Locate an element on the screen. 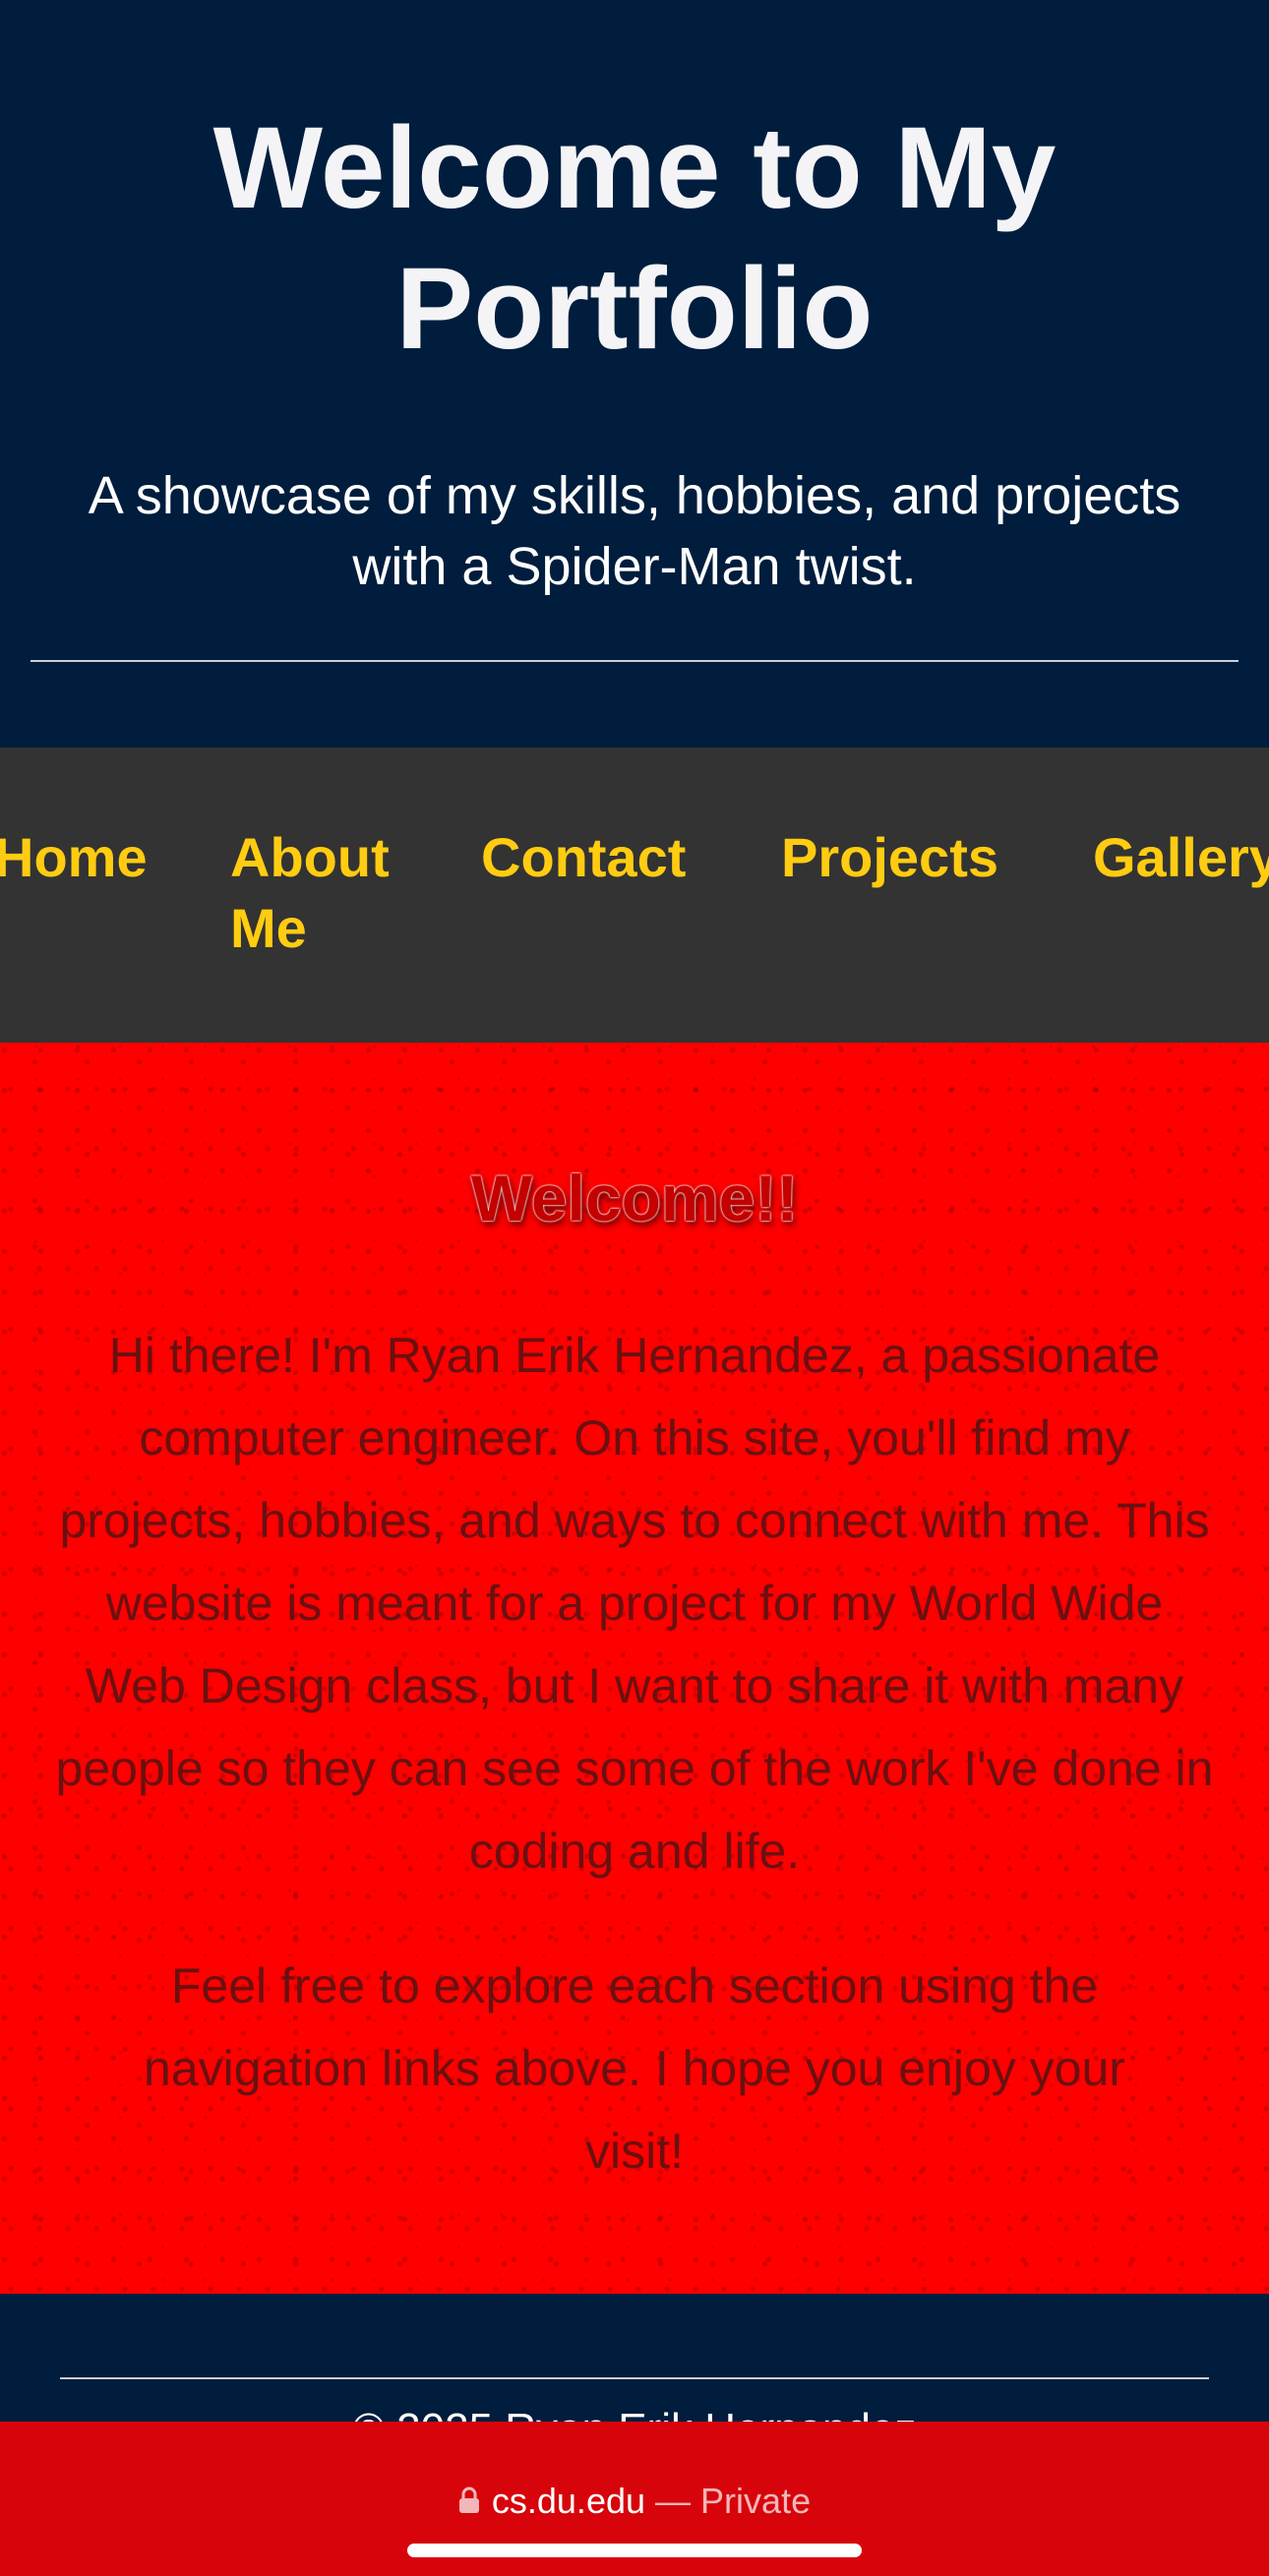 This screenshot has height=2576, width=1269. site-footer: © 2025 Ryan Erik Hernandez is located at coordinates (634, 2358).